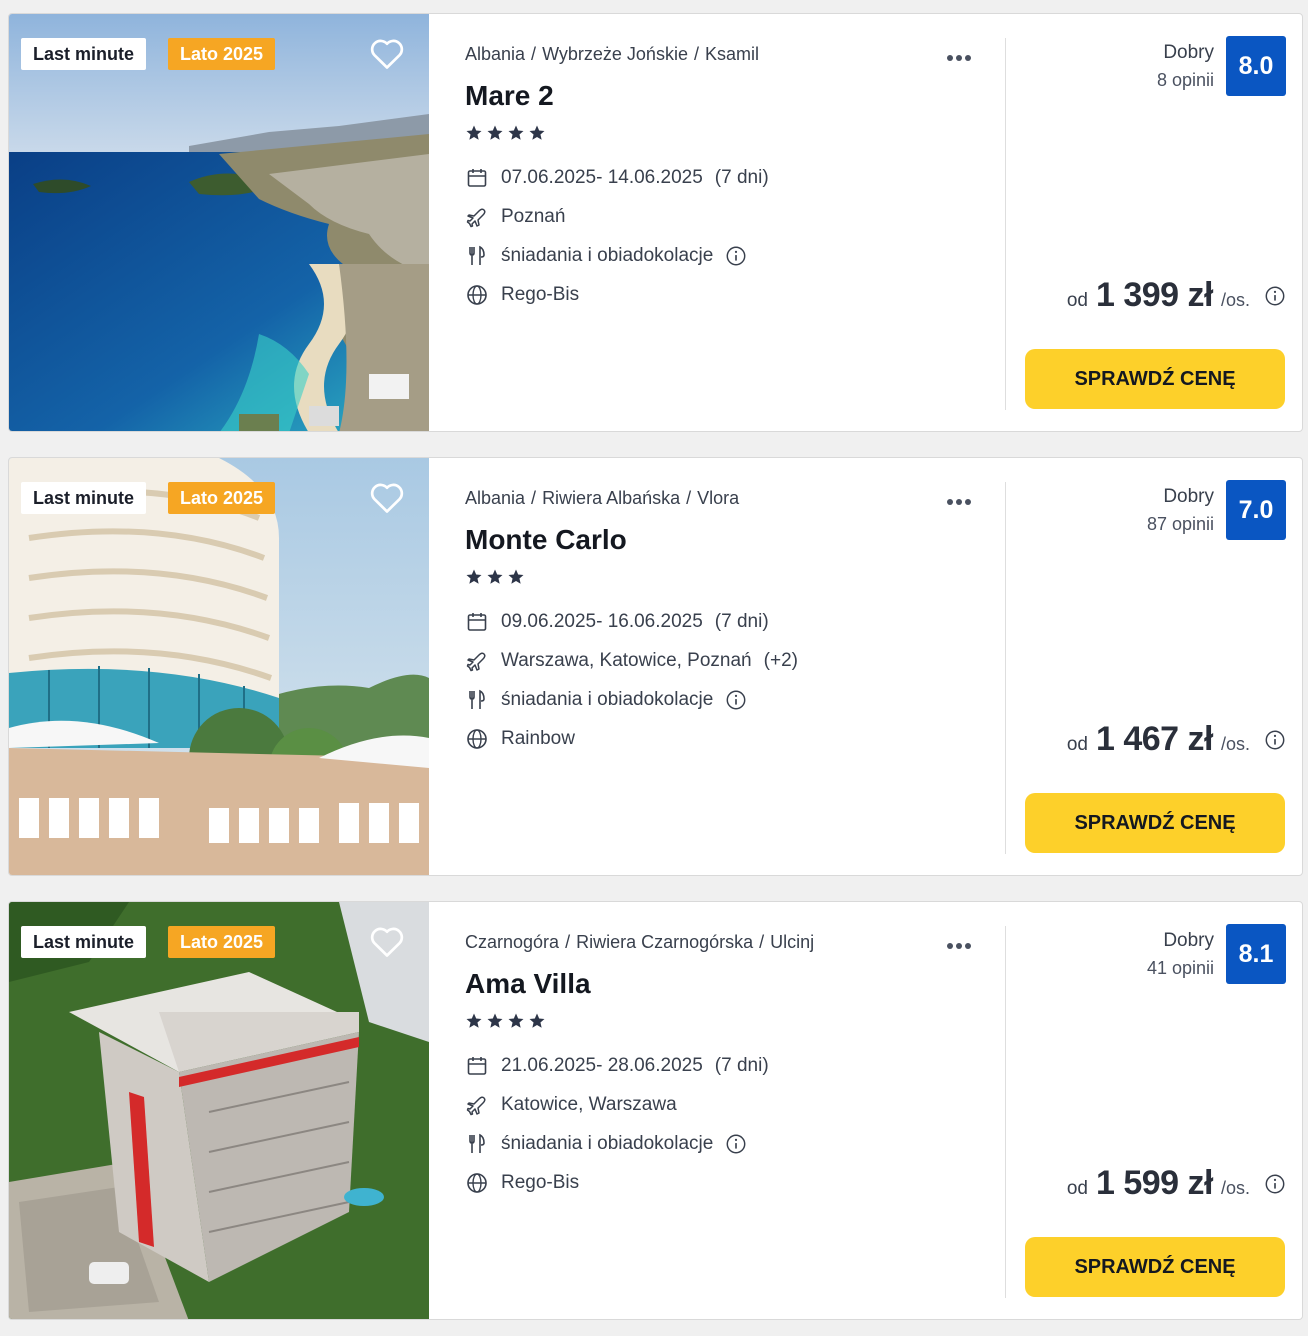 The height and width of the screenshot is (1336, 1308). I want to click on hotel-name: Ama Villa, so click(528, 984).